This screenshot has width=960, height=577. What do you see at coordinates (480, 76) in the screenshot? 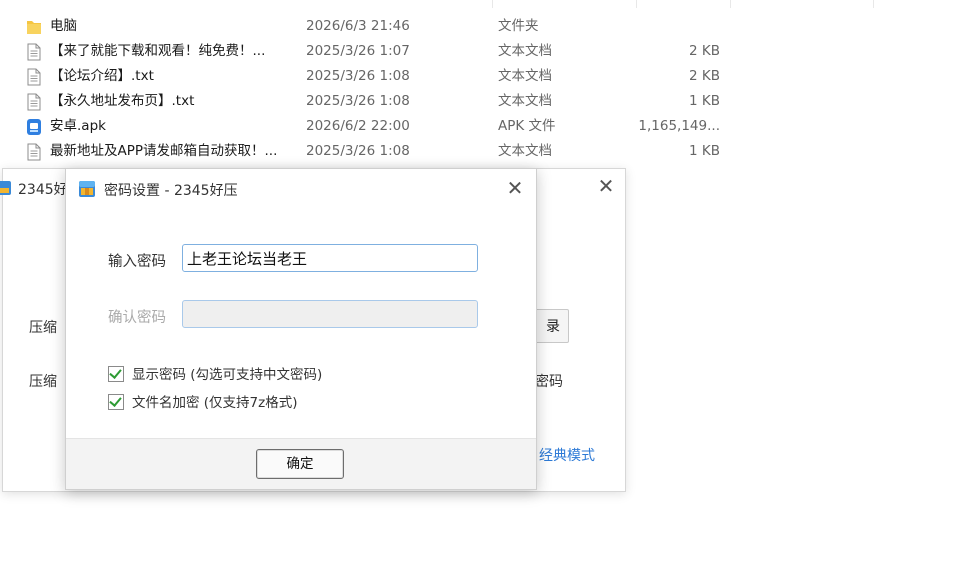
I see `file-row: 【论坛介绍】.txt 2025/3/26 1:08 文本文档 2 KB` at bounding box center [480, 76].